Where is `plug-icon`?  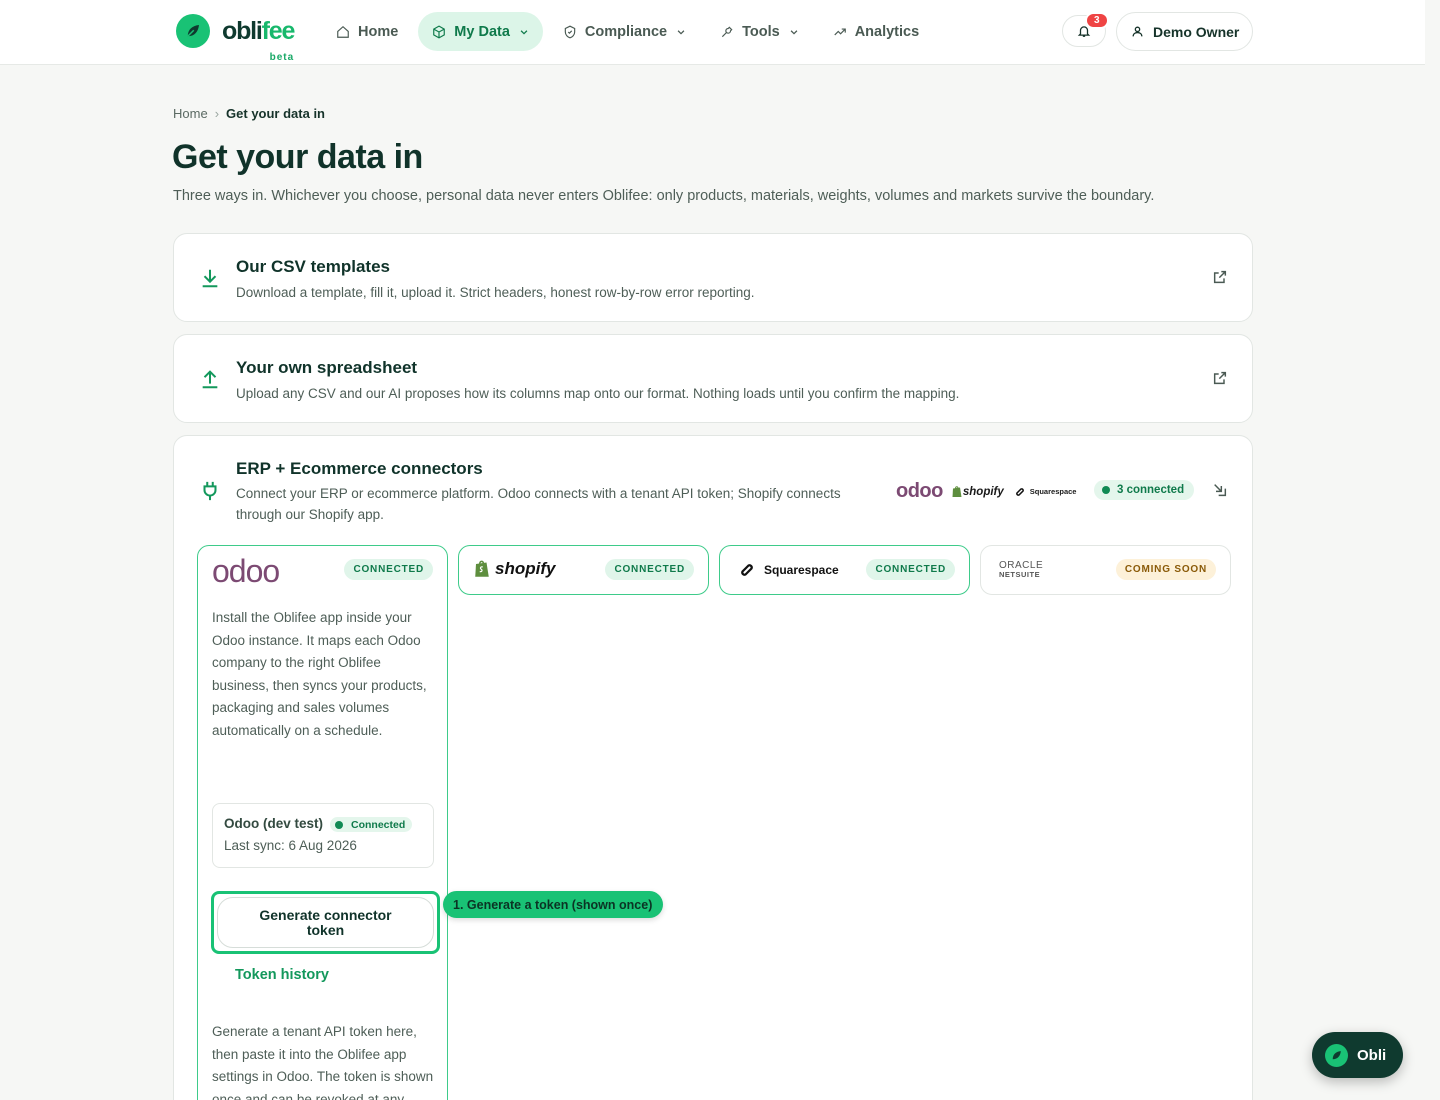
plug-icon is located at coordinates (210, 491).